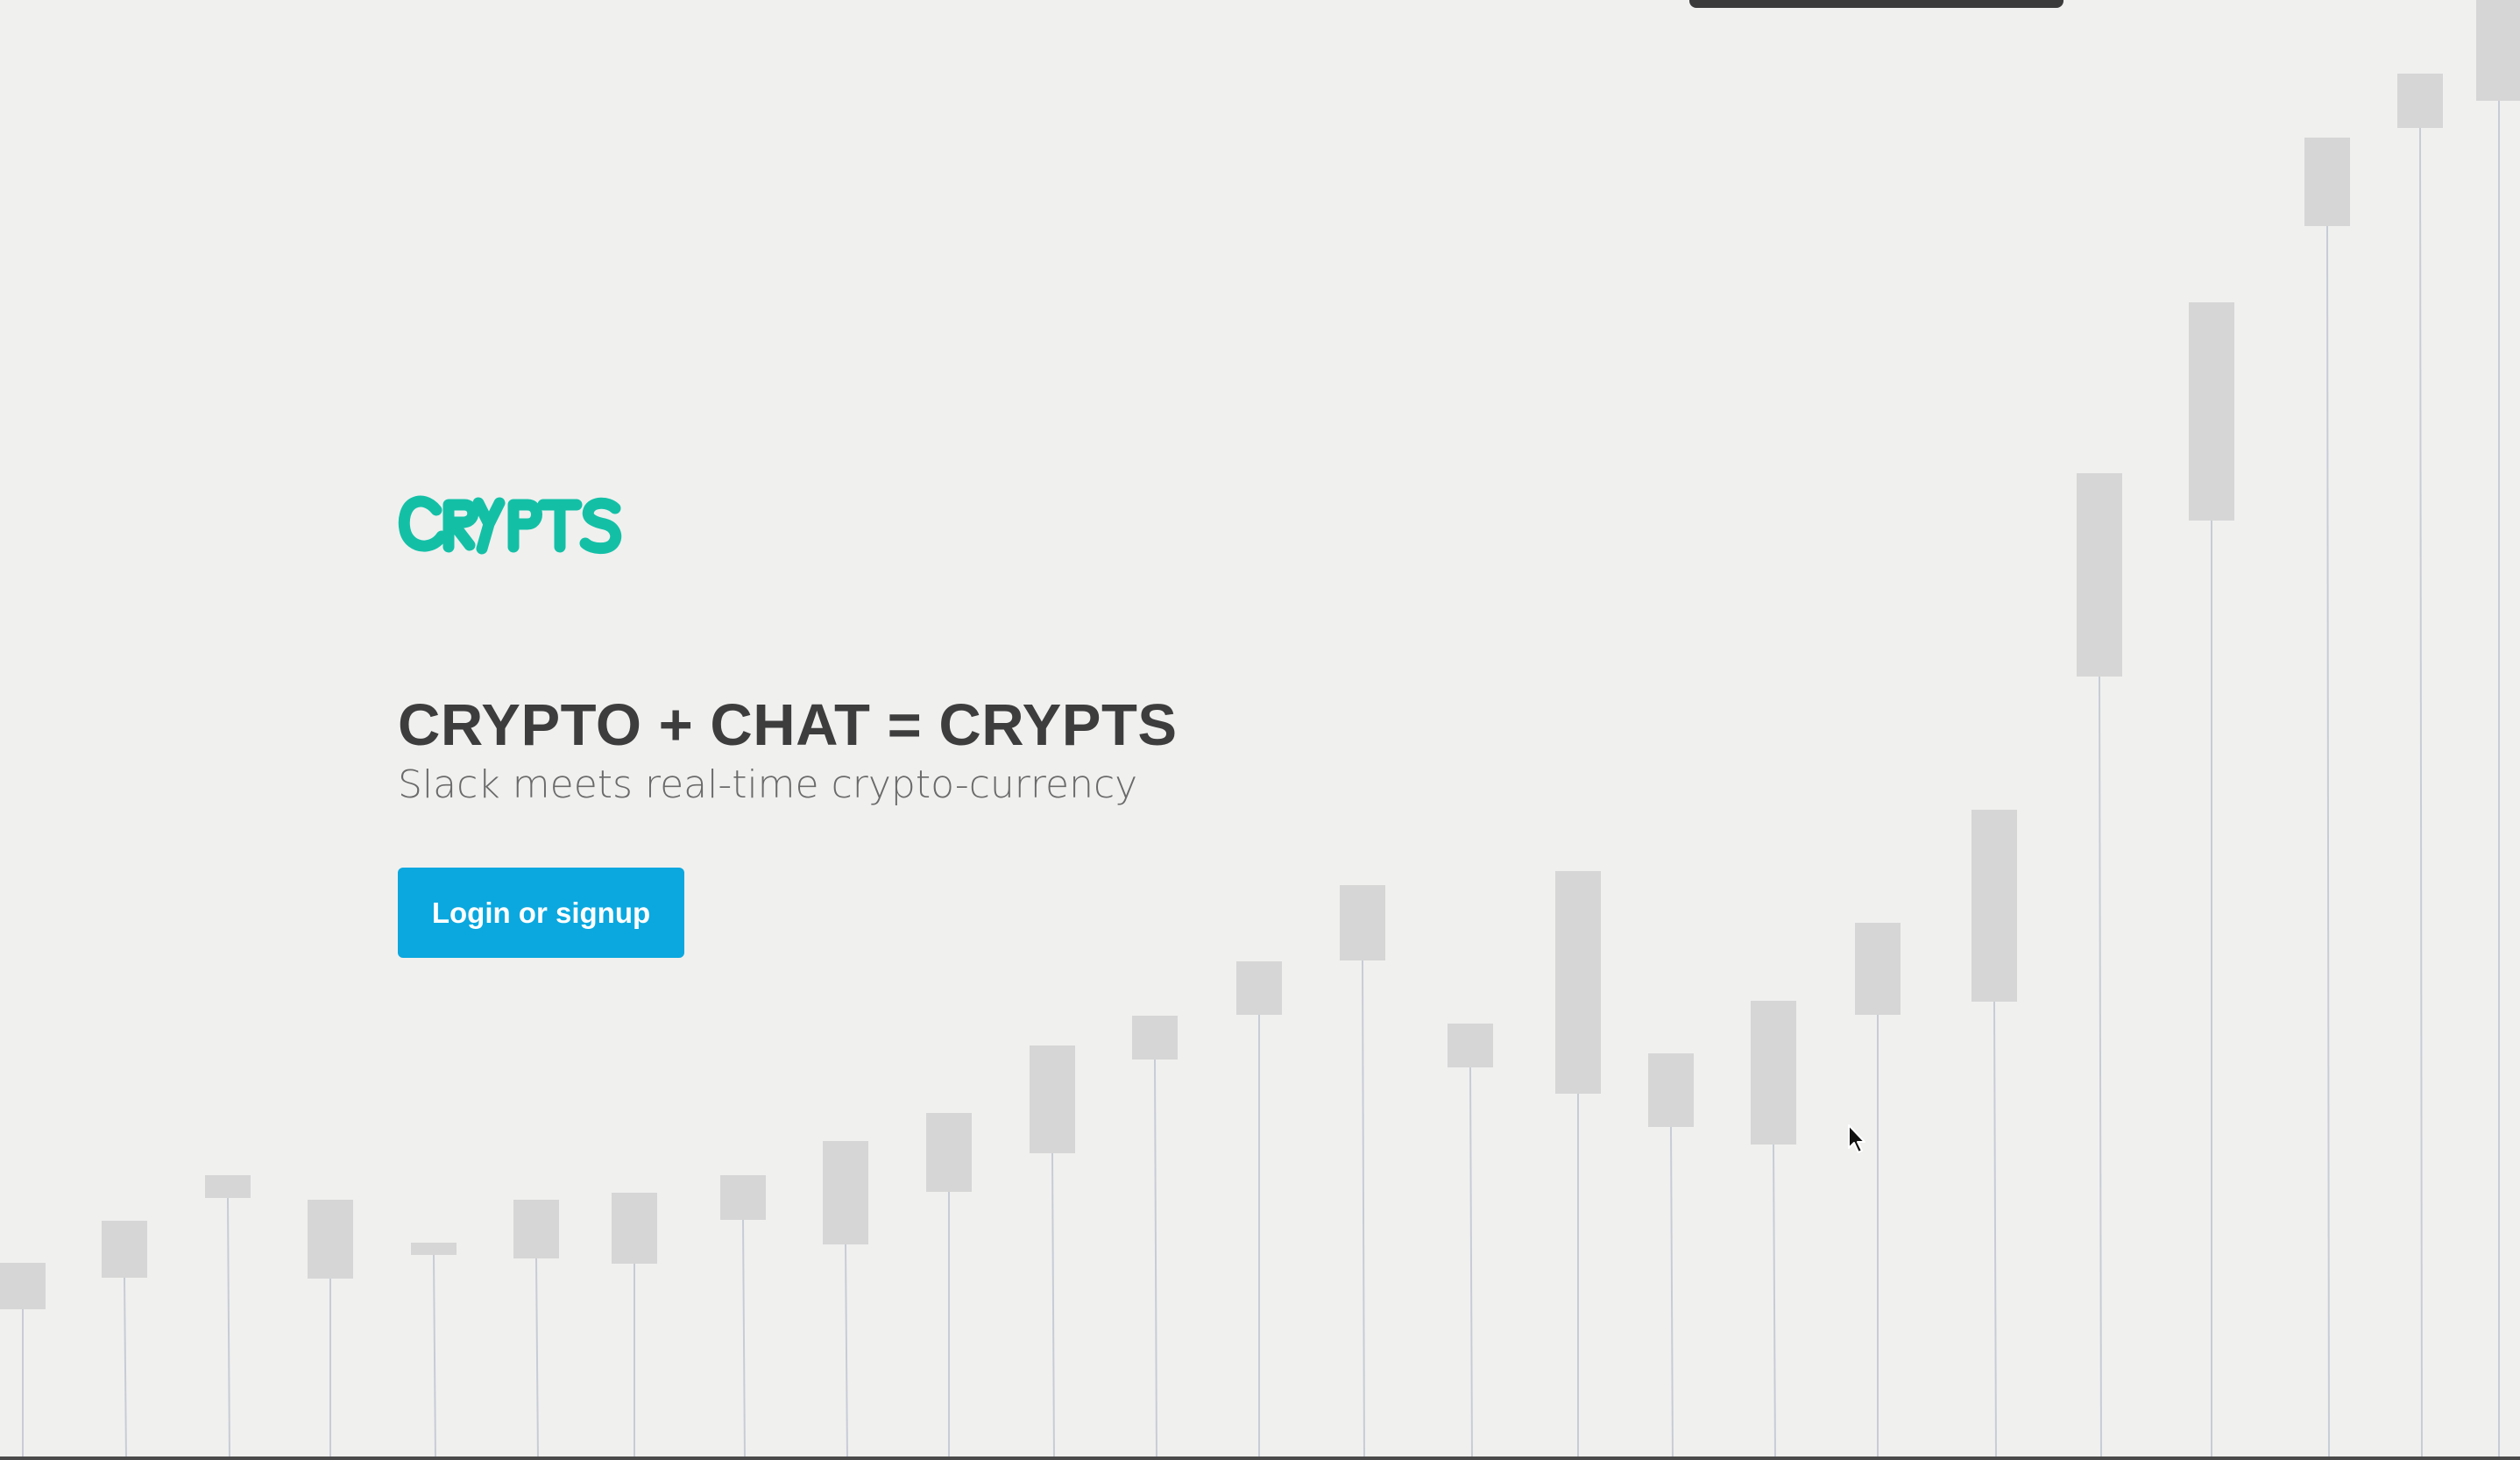  What do you see at coordinates (1856, 1138) in the screenshot?
I see `mouse-pointer-icon` at bounding box center [1856, 1138].